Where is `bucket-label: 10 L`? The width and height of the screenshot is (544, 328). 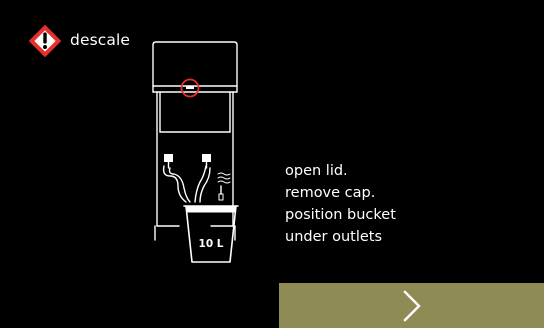
bucket-label: 10 L is located at coordinates (211, 244).